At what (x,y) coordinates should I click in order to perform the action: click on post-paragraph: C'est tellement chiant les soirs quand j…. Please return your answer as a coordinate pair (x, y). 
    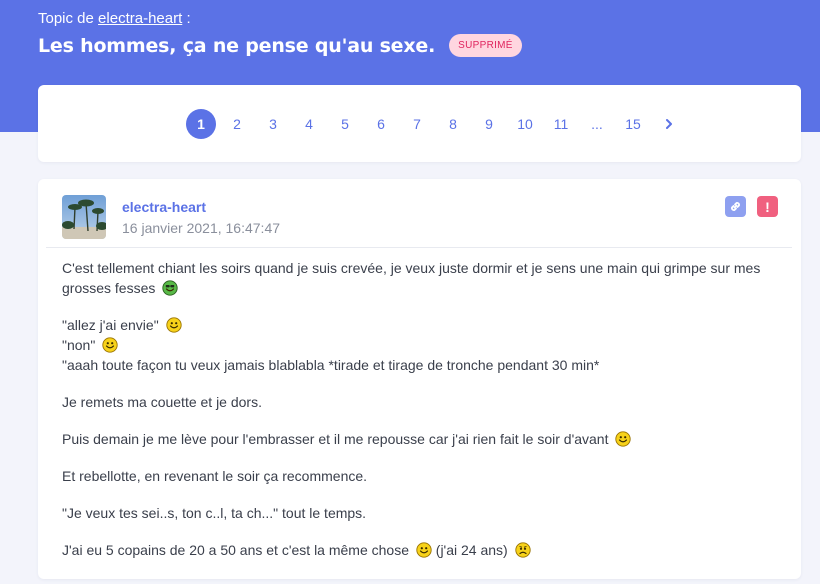
    Looking at the image, I should click on (422, 278).